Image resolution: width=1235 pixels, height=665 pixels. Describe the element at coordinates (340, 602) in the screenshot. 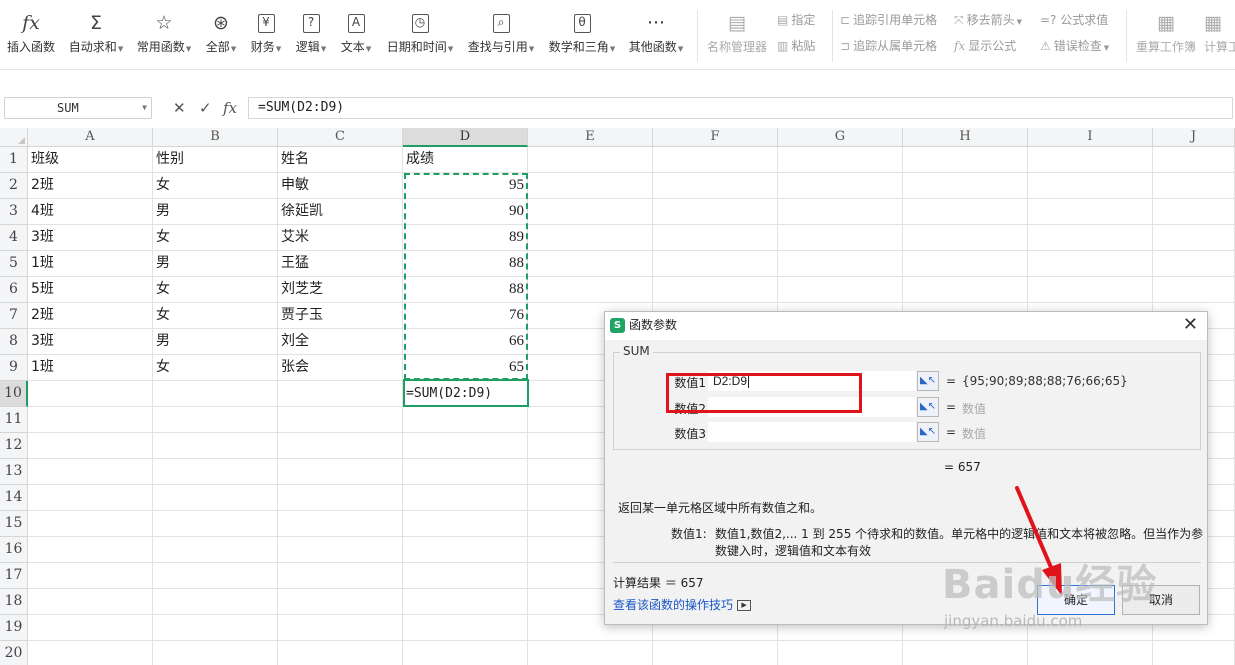

I see `cell-c18` at that location.